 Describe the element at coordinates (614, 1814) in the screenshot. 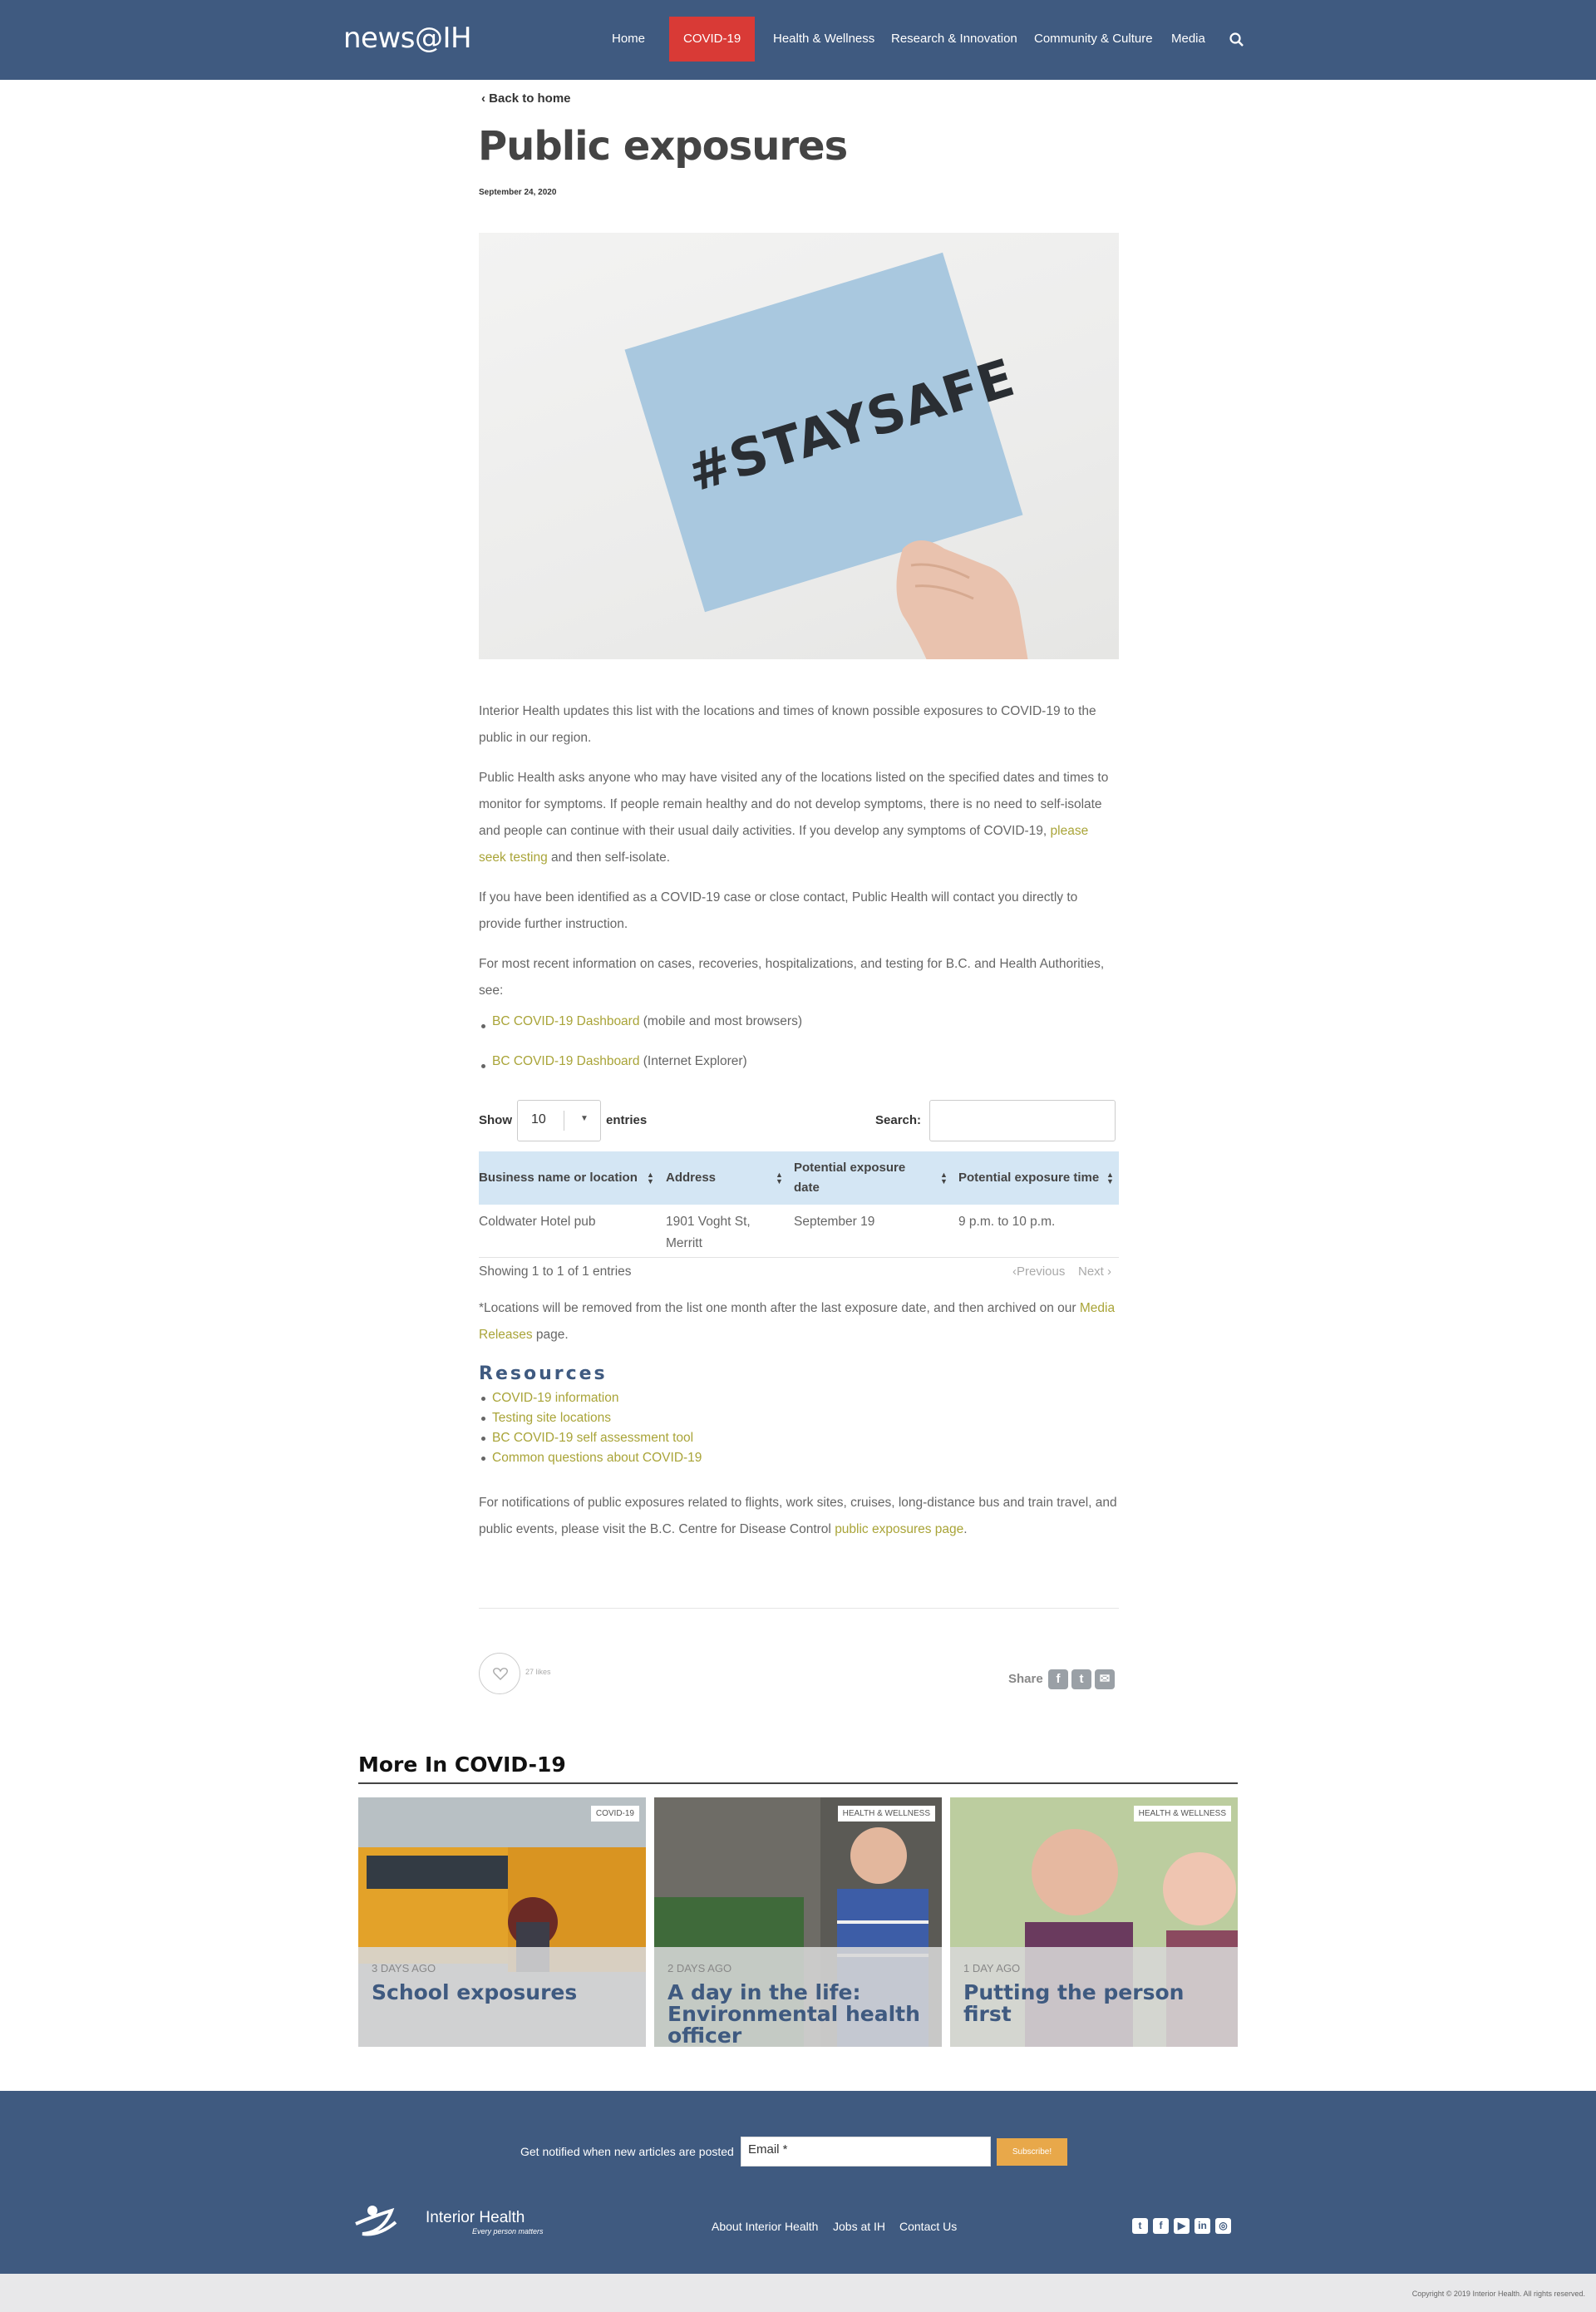

I see `category-badge: COVID-19` at that location.